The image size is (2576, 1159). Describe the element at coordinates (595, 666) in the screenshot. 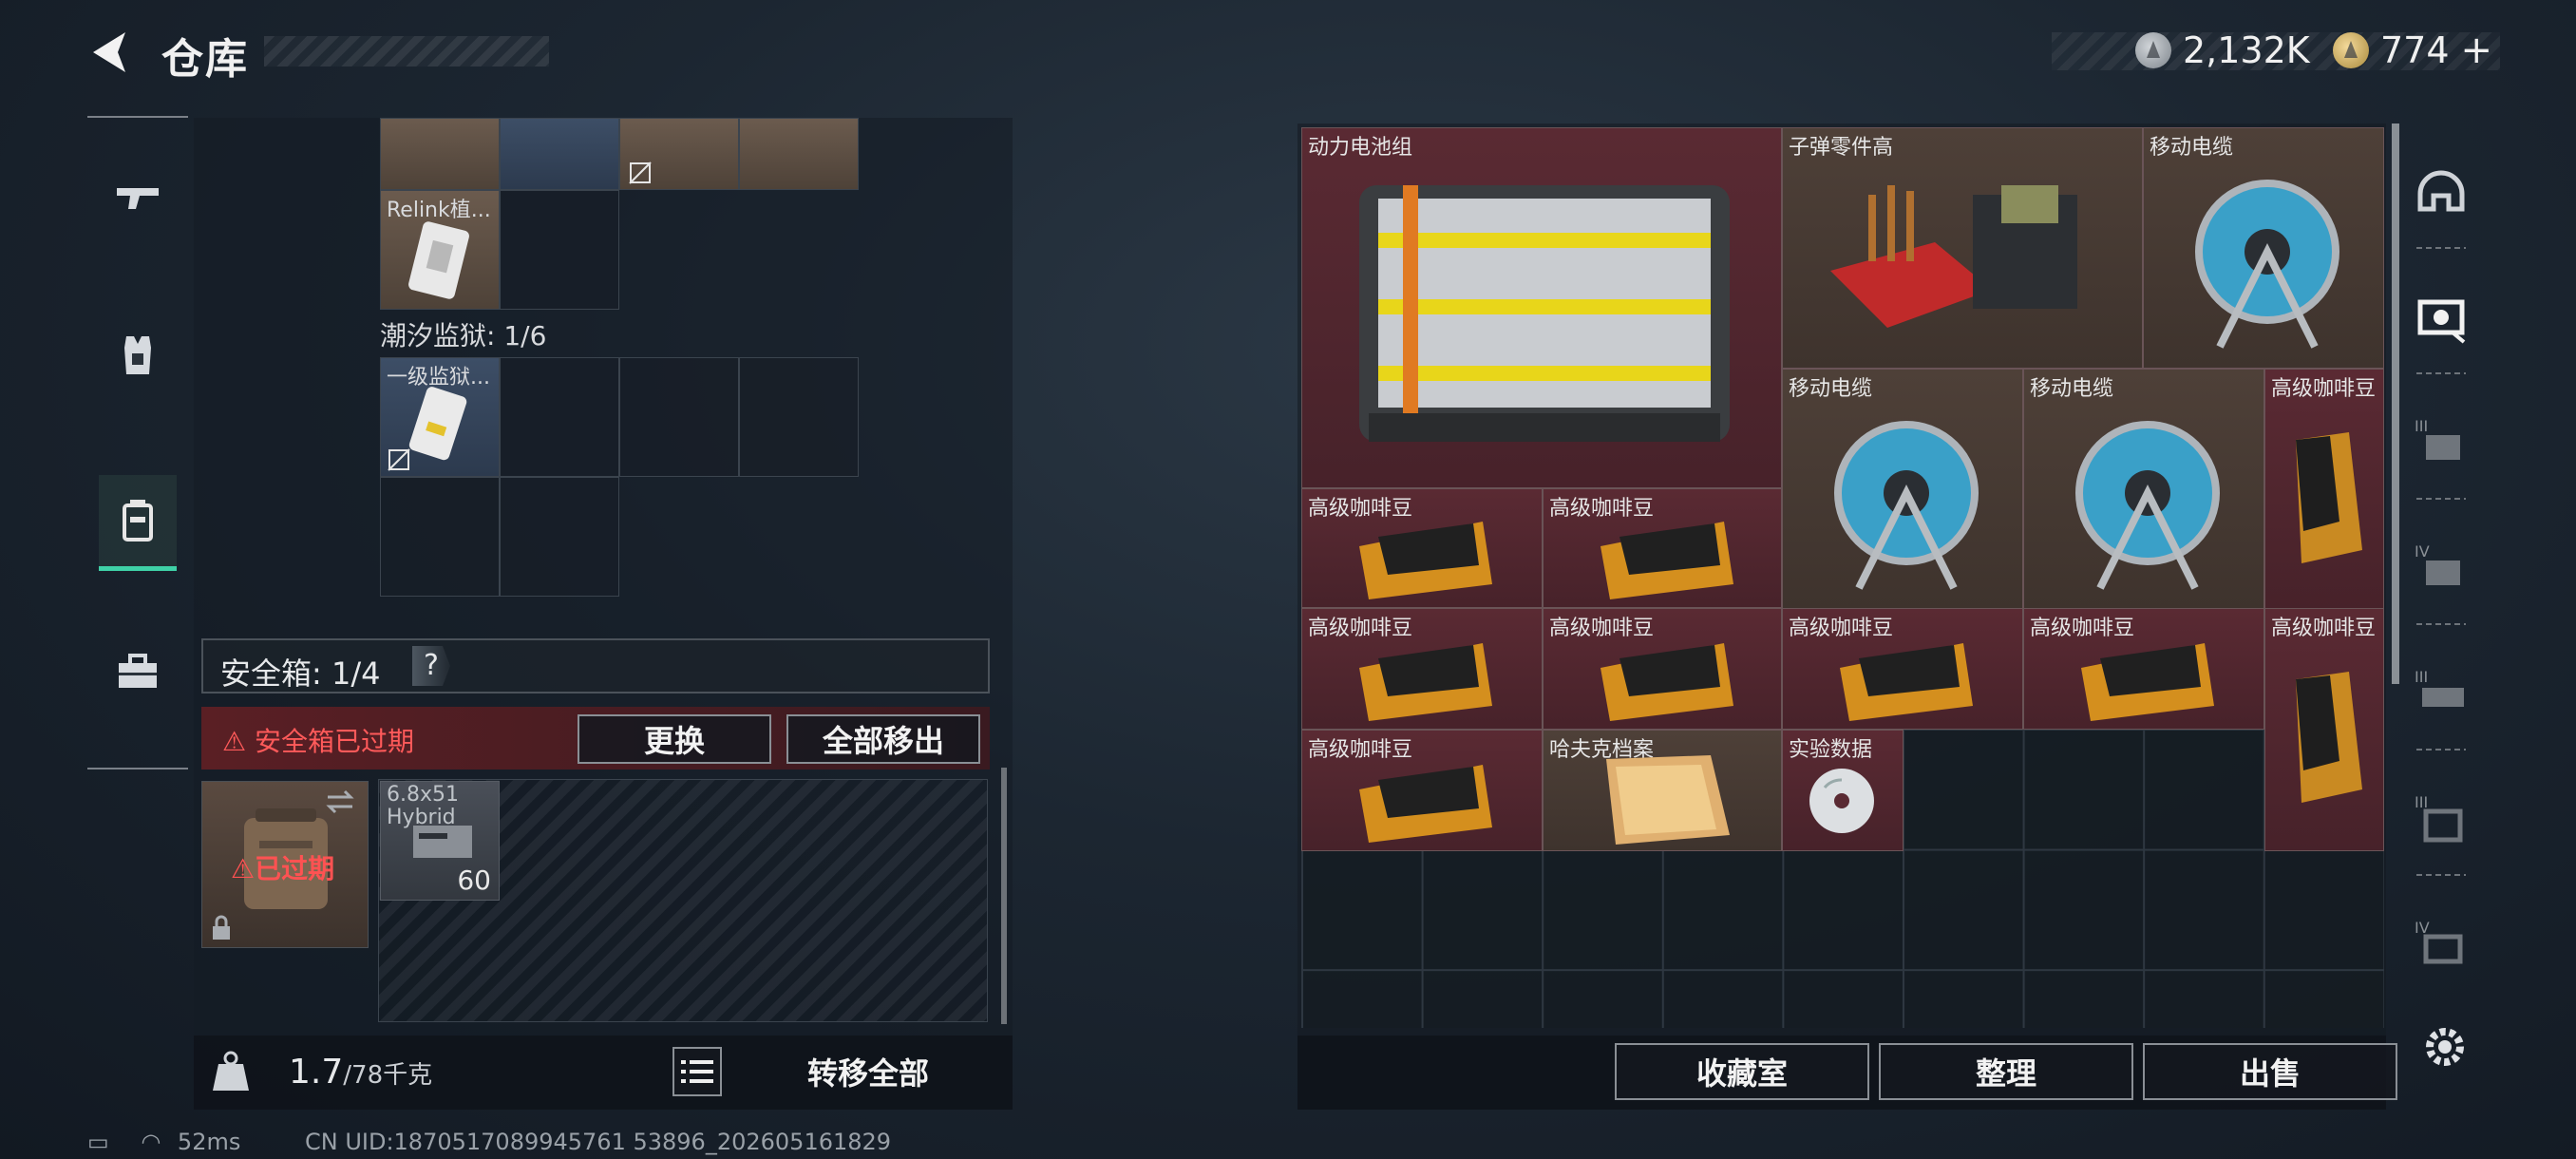

I see `safebox-capacity-bar: 安全箱: 1/4 ?` at that location.